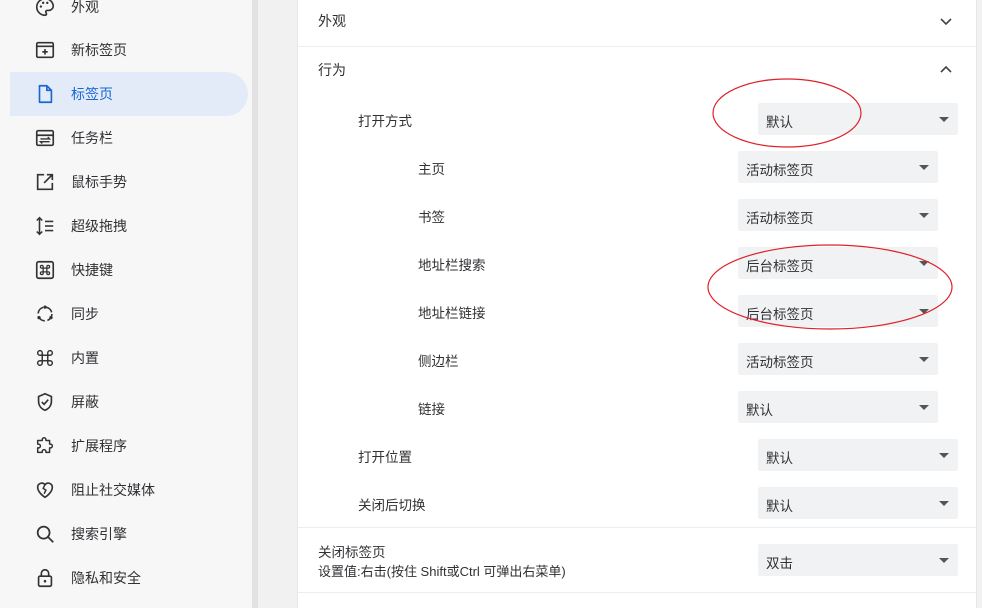 Image resolution: width=982 pixels, height=608 pixels. Describe the element at coordinates (99, 182) in the screenshot. I see `sidebar-item-label: 鼠标手势` at that location.